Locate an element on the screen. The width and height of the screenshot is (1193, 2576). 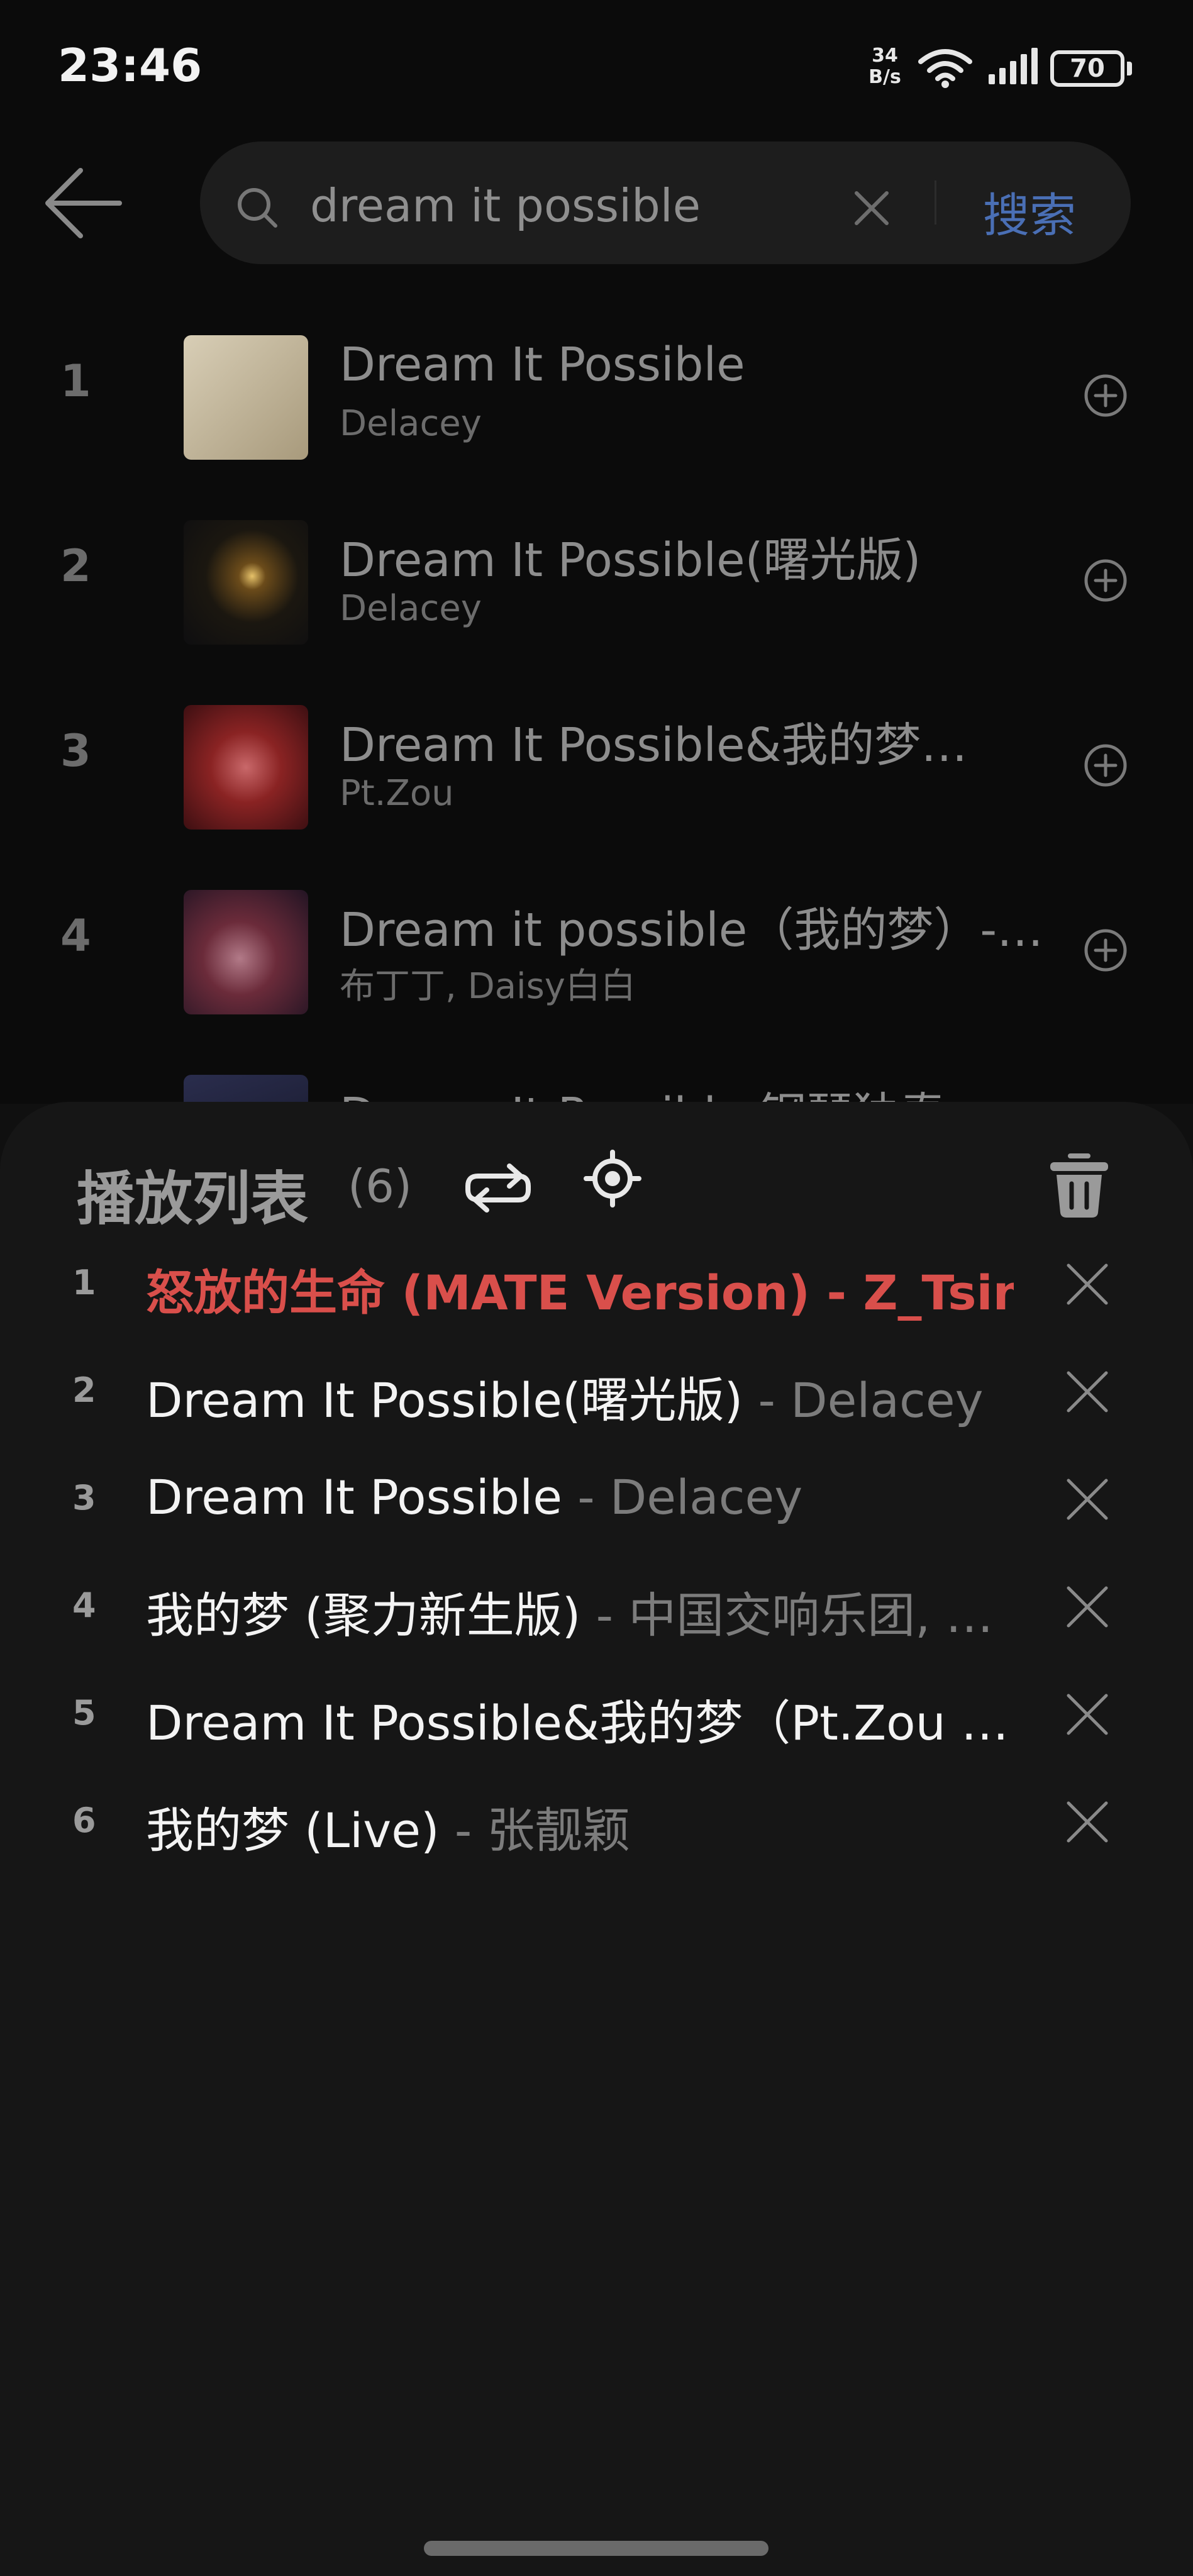
playlist-entry: Dream It Possible(曙光版) - Delacey is located at coordinates (580, 1396).